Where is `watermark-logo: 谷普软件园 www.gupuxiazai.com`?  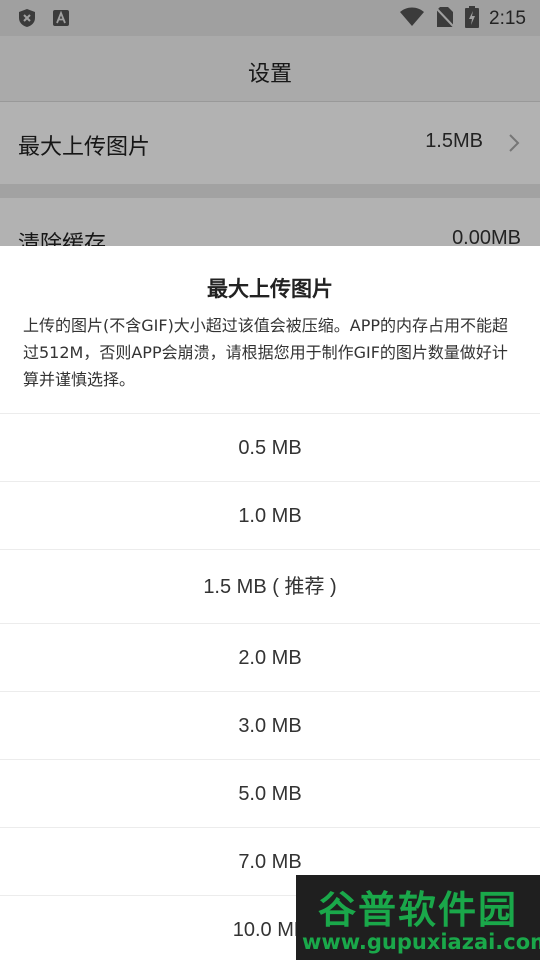
watermark-logo: 谷普软件园 www.gupuxiazai.com is located at coordinates (418, 917).